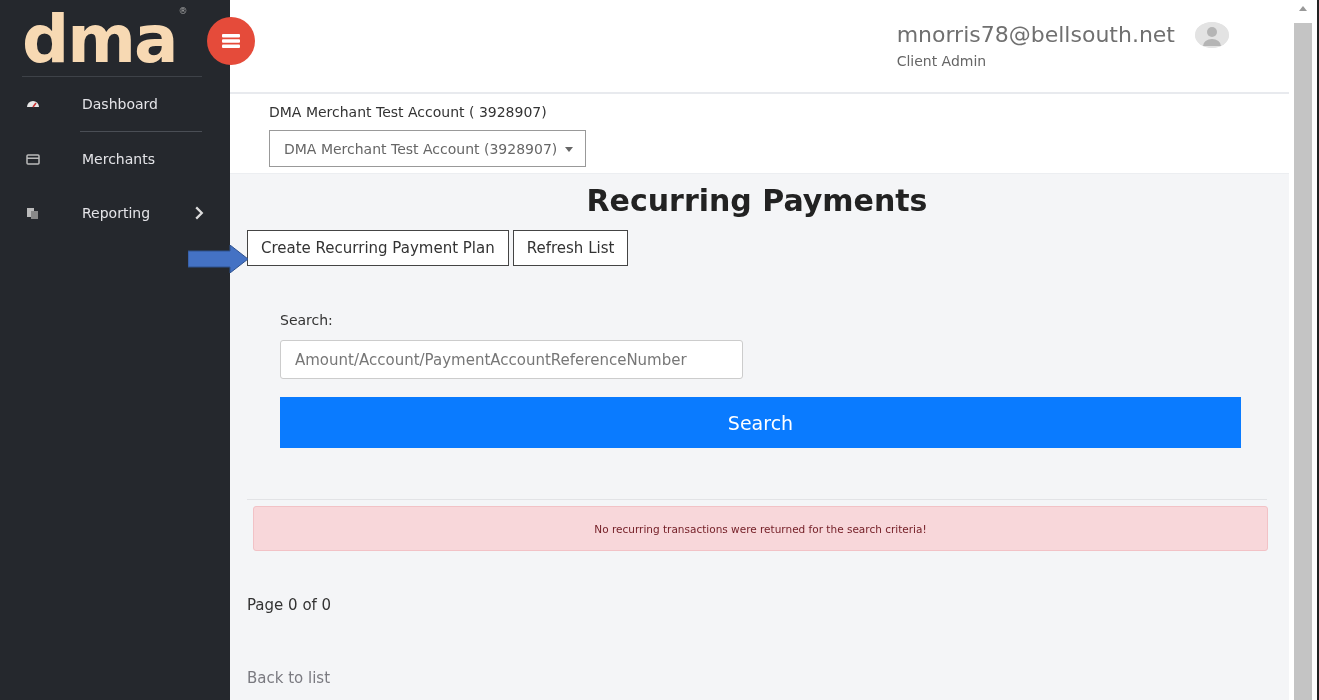 The width and height of the screenshot is (1319, 700). I want to click on search-label: Search:, so click(307, 320).